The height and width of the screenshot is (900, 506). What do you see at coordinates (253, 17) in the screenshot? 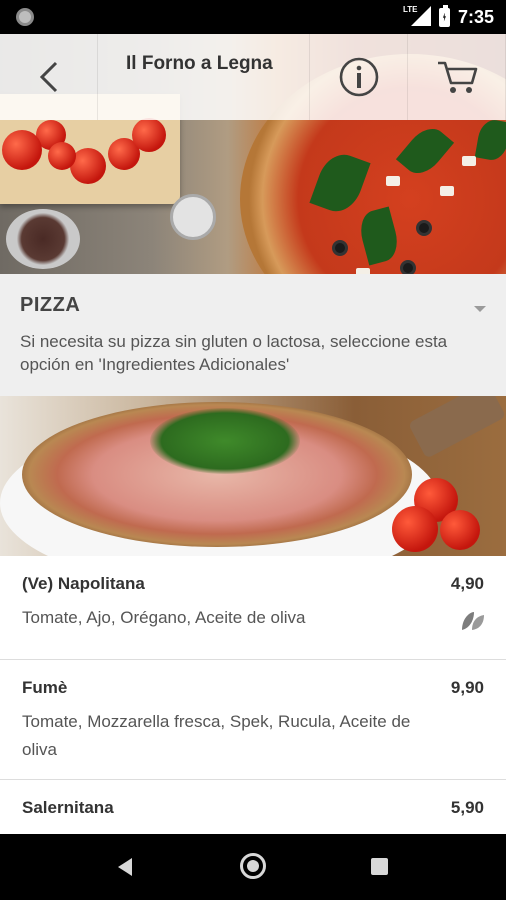
I see `status-bar: LTE 7:35` at bounding box center [253, 17].